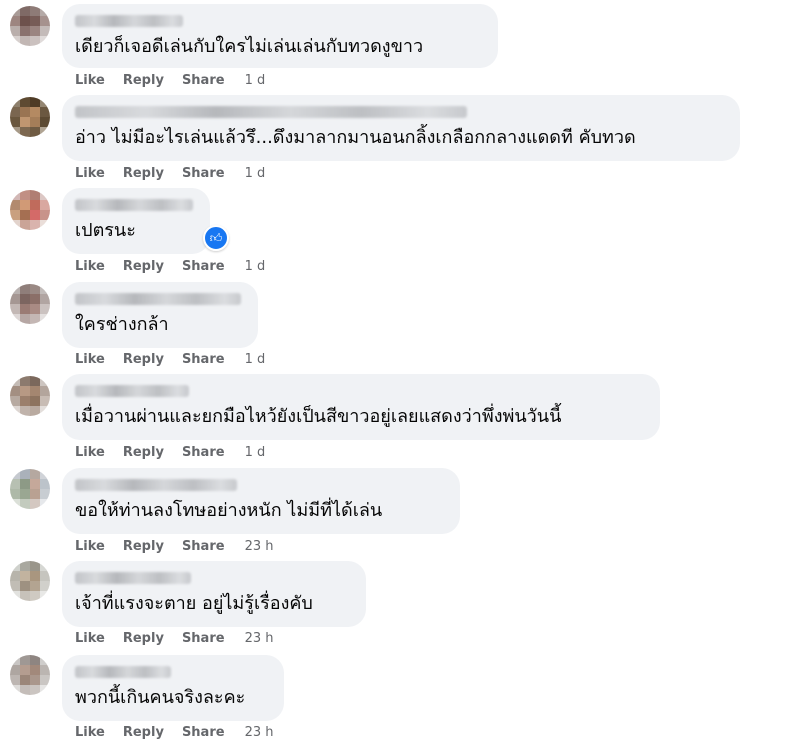  I want to click on comment-text: ขอให้ท่านลงโทษอย่างหนัก ไม่มีที่ได้เล่น, so click(229, 510).